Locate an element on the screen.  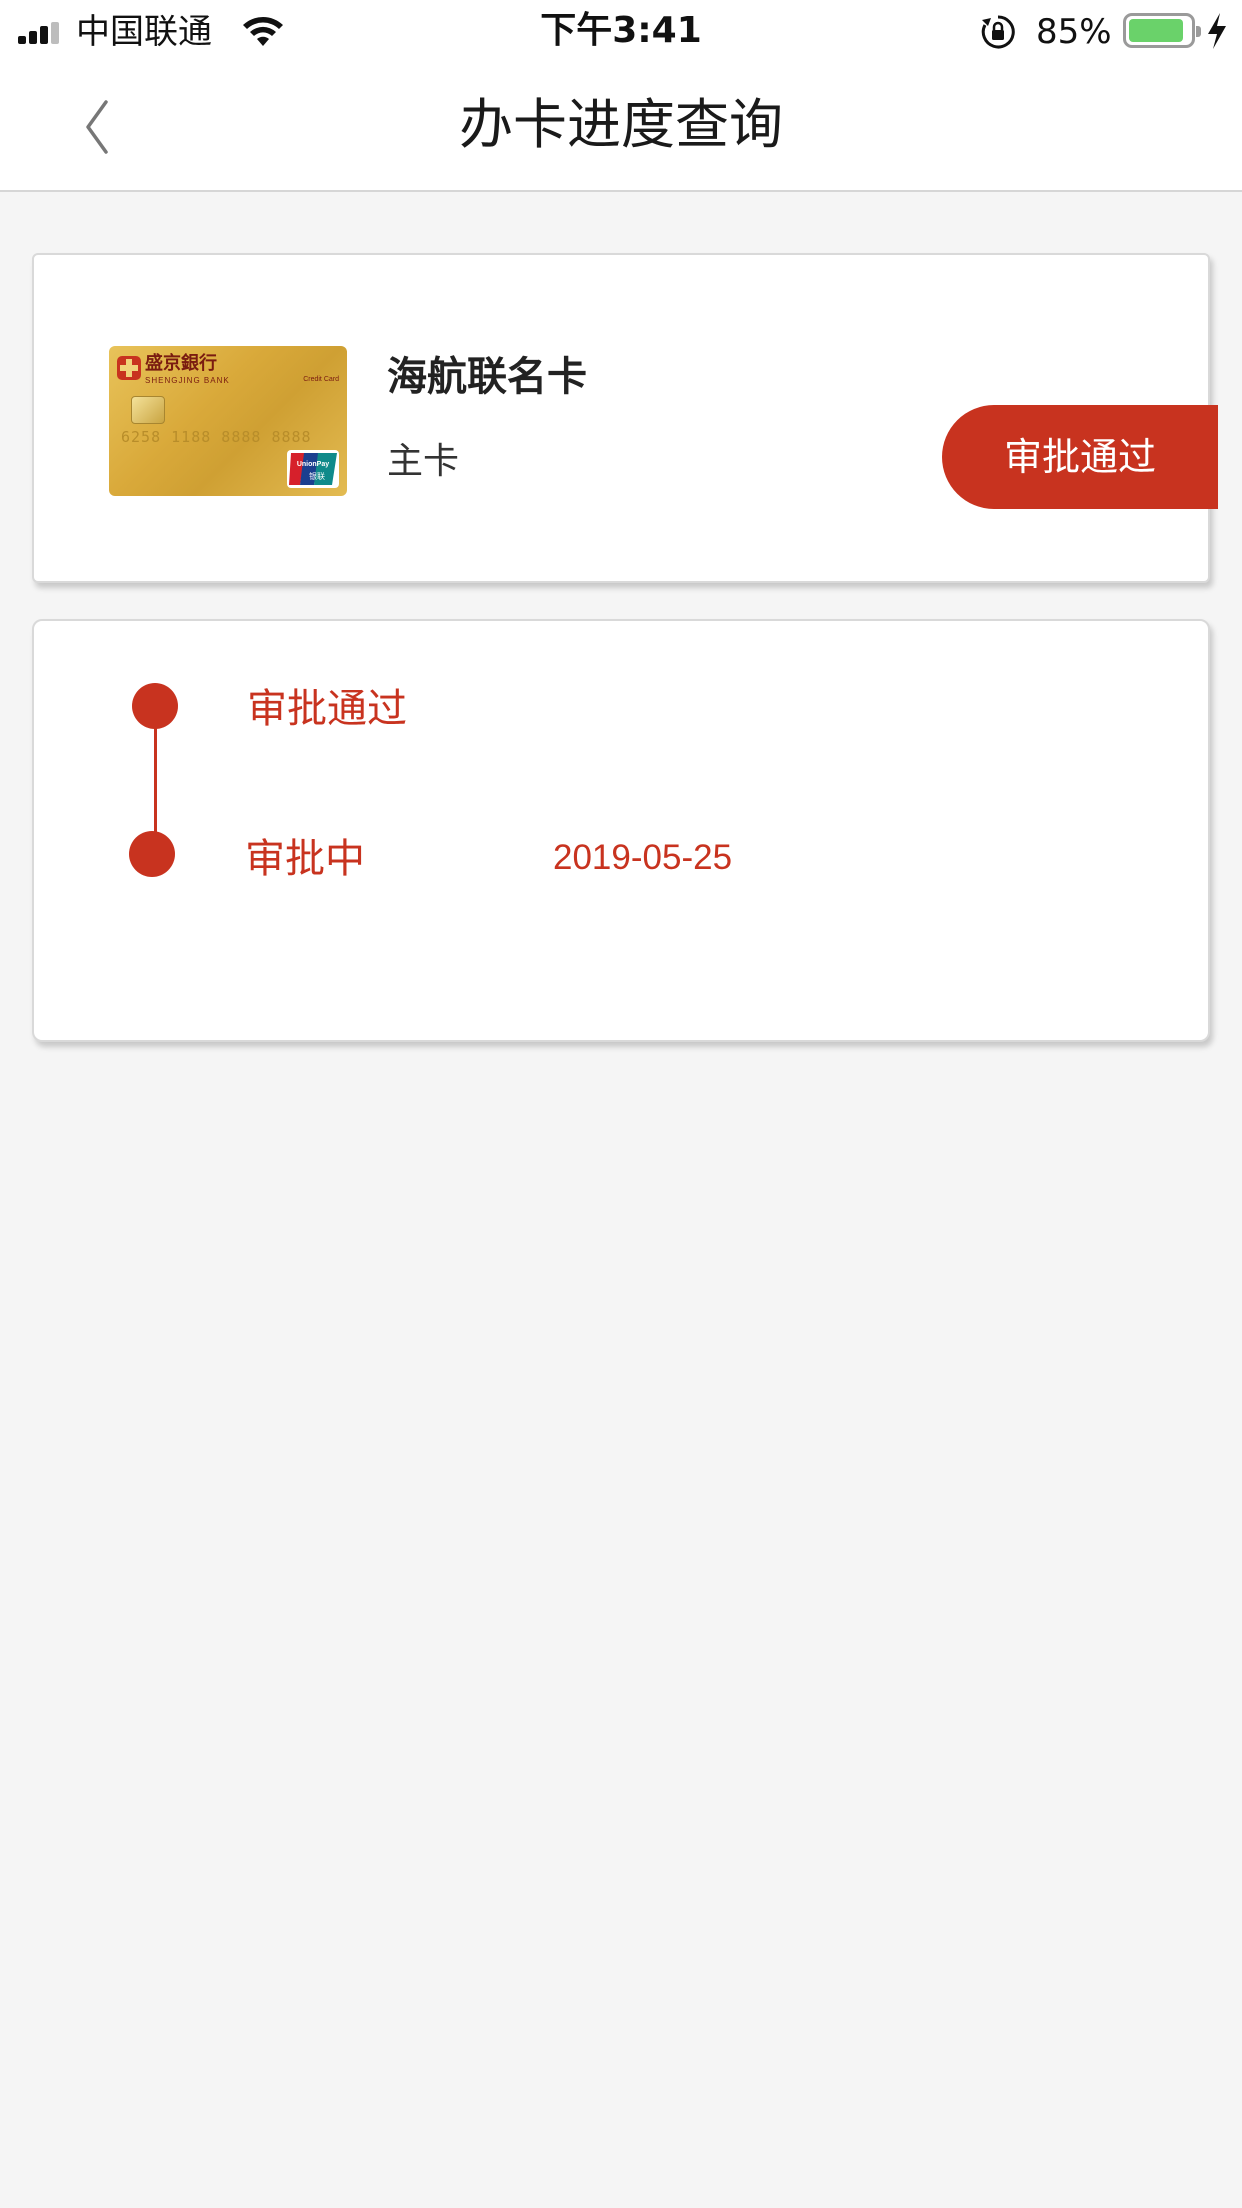
svg-text: 银联 is located at coordinates (317, 476).